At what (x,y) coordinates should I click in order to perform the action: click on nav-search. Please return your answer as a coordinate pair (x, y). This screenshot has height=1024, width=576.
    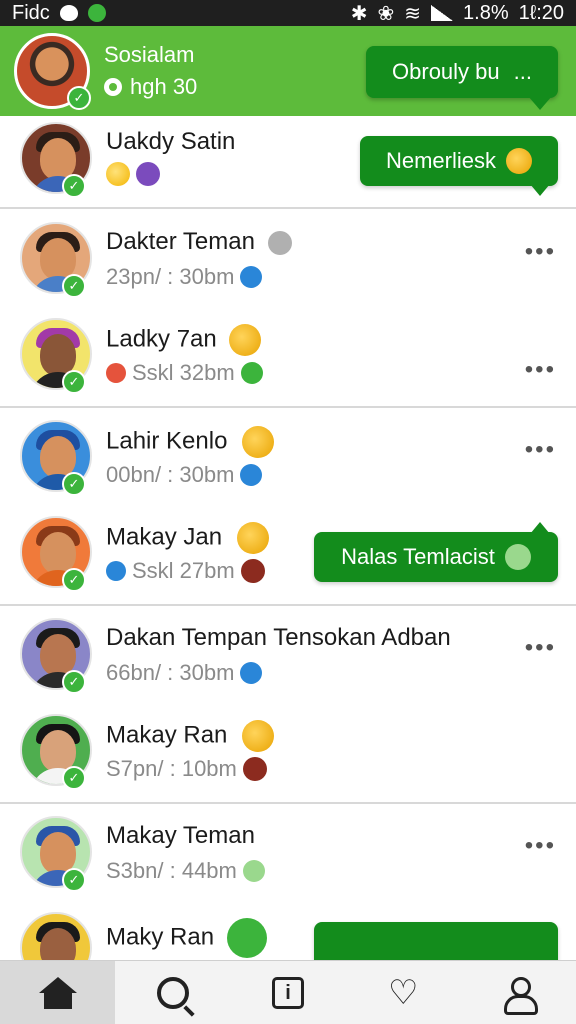
    Looking at the image, I should click on (172, 992).